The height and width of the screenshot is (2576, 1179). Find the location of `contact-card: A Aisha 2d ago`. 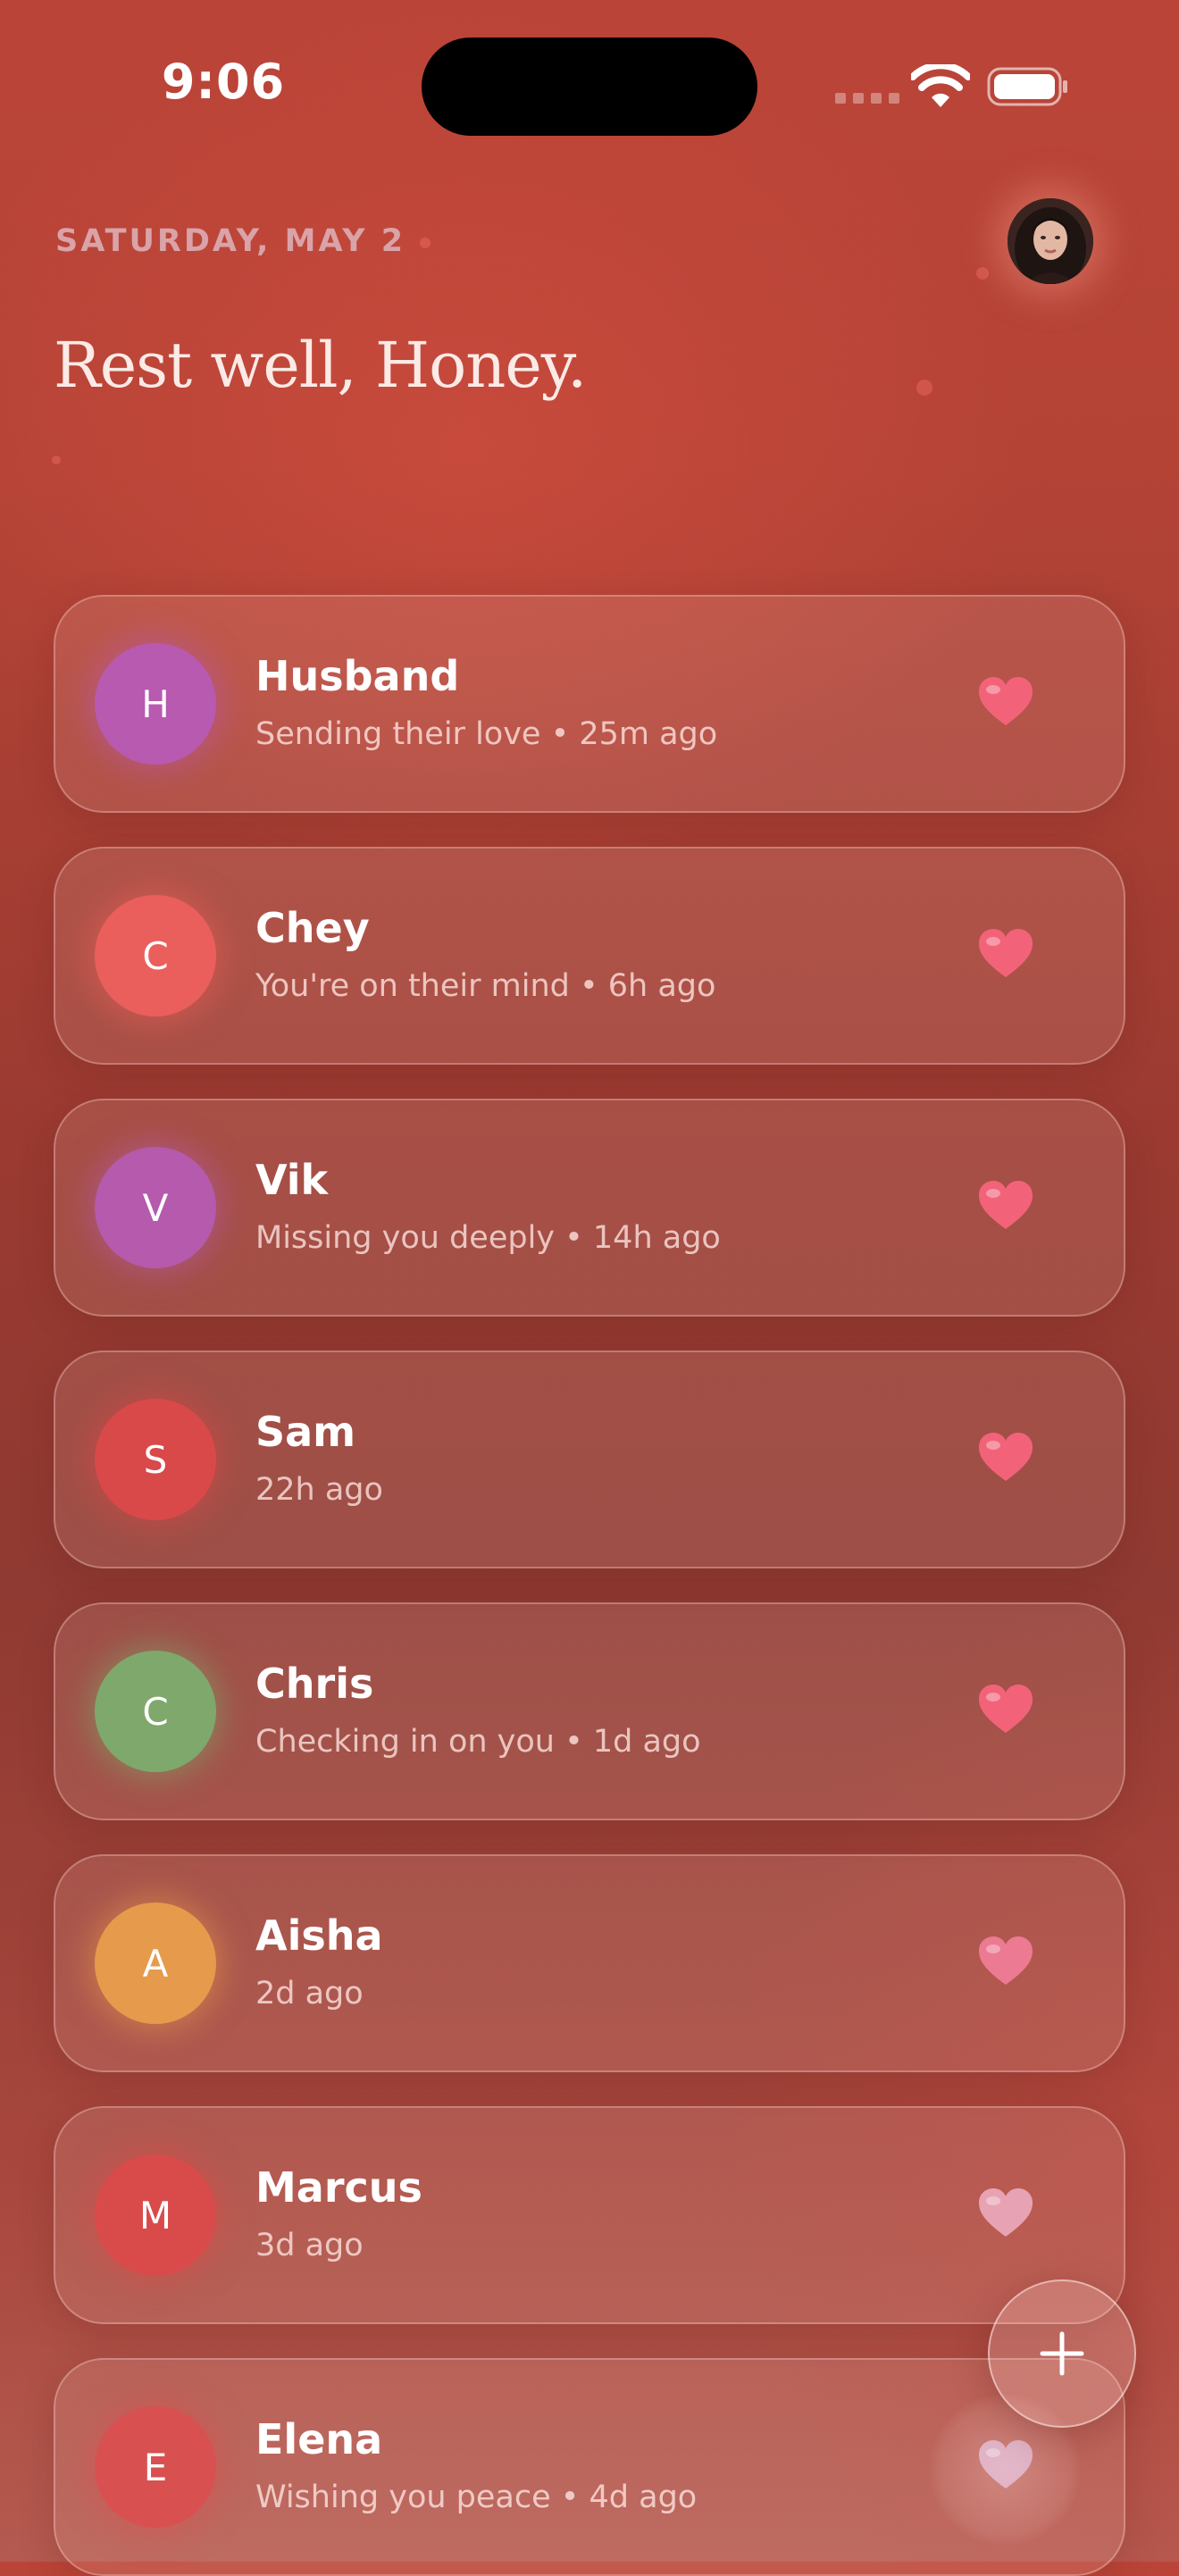

contact-card: A Aisha 2d ago is located at coordinates (589, 1963).